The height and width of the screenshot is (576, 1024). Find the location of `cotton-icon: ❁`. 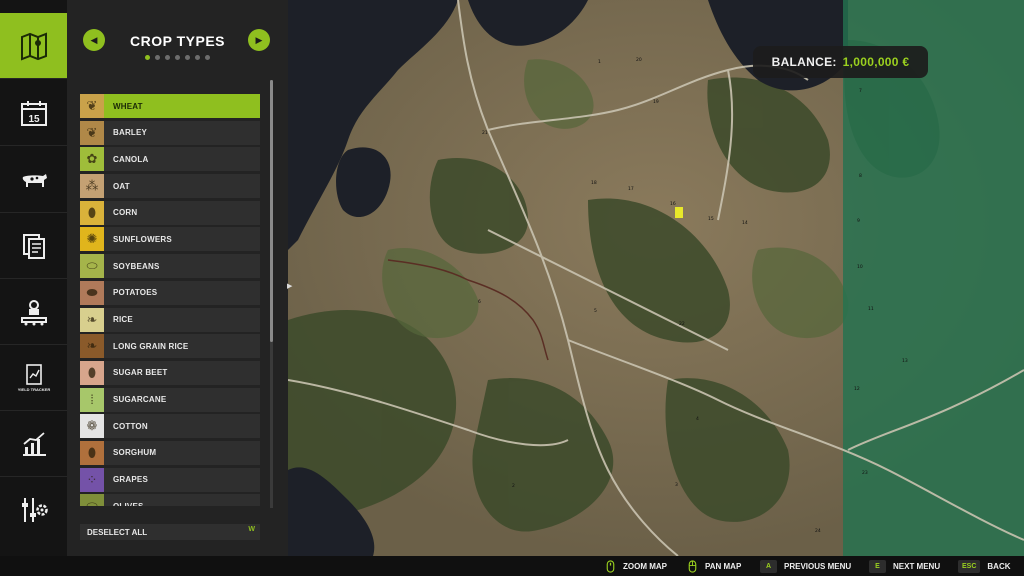

cotton-icon: ❁ is located at coordinates (92, 426).